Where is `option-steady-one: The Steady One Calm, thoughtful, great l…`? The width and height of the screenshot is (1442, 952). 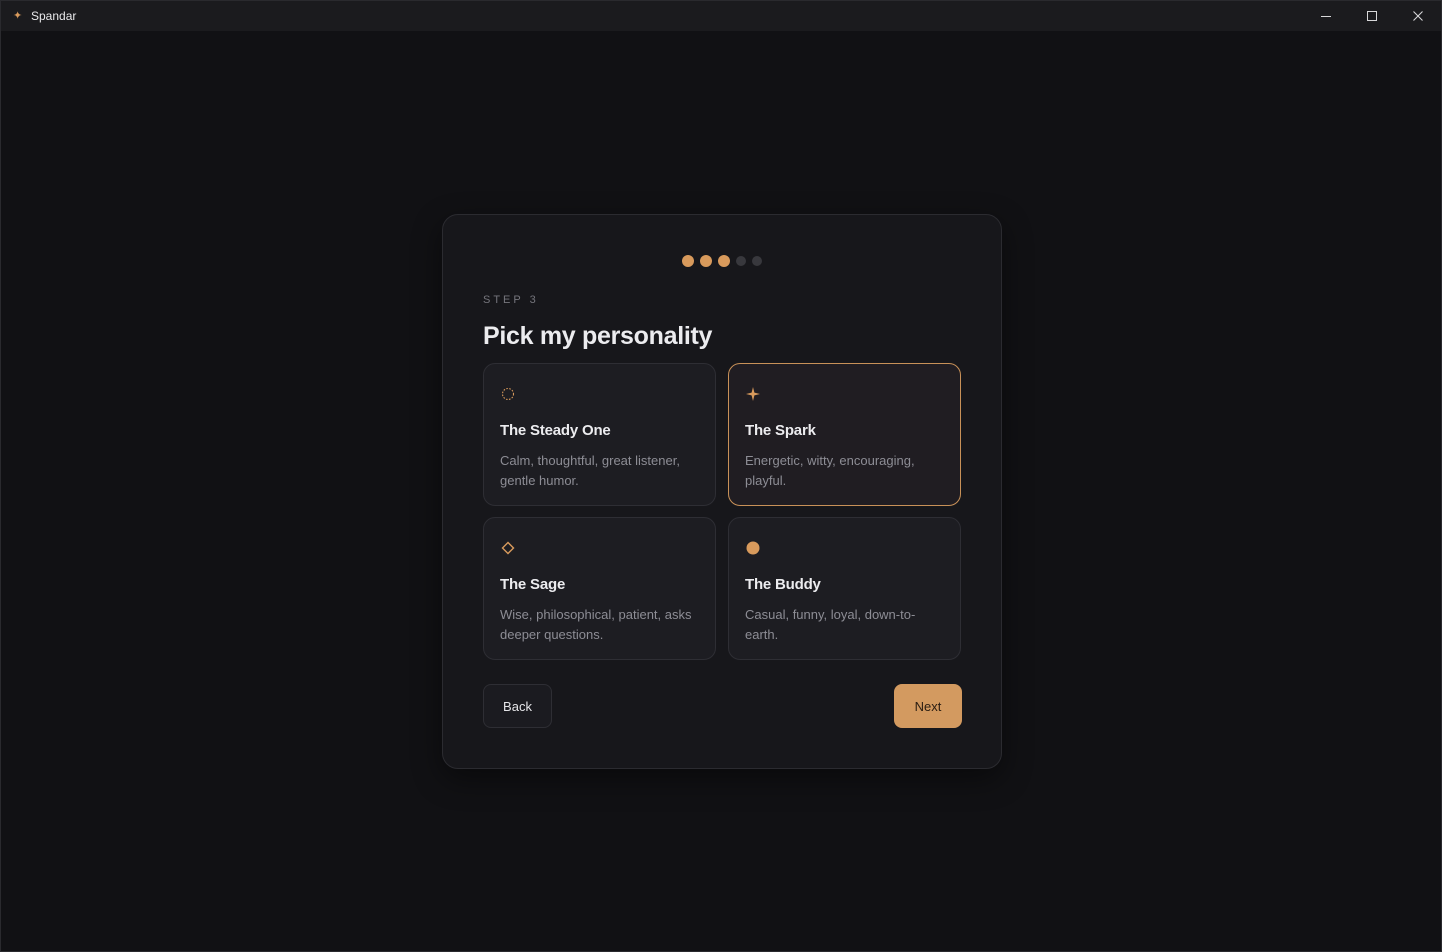
option-steady-one: The Steady One Calm, thoughtful, great l… is located at coordinates (599, 434).